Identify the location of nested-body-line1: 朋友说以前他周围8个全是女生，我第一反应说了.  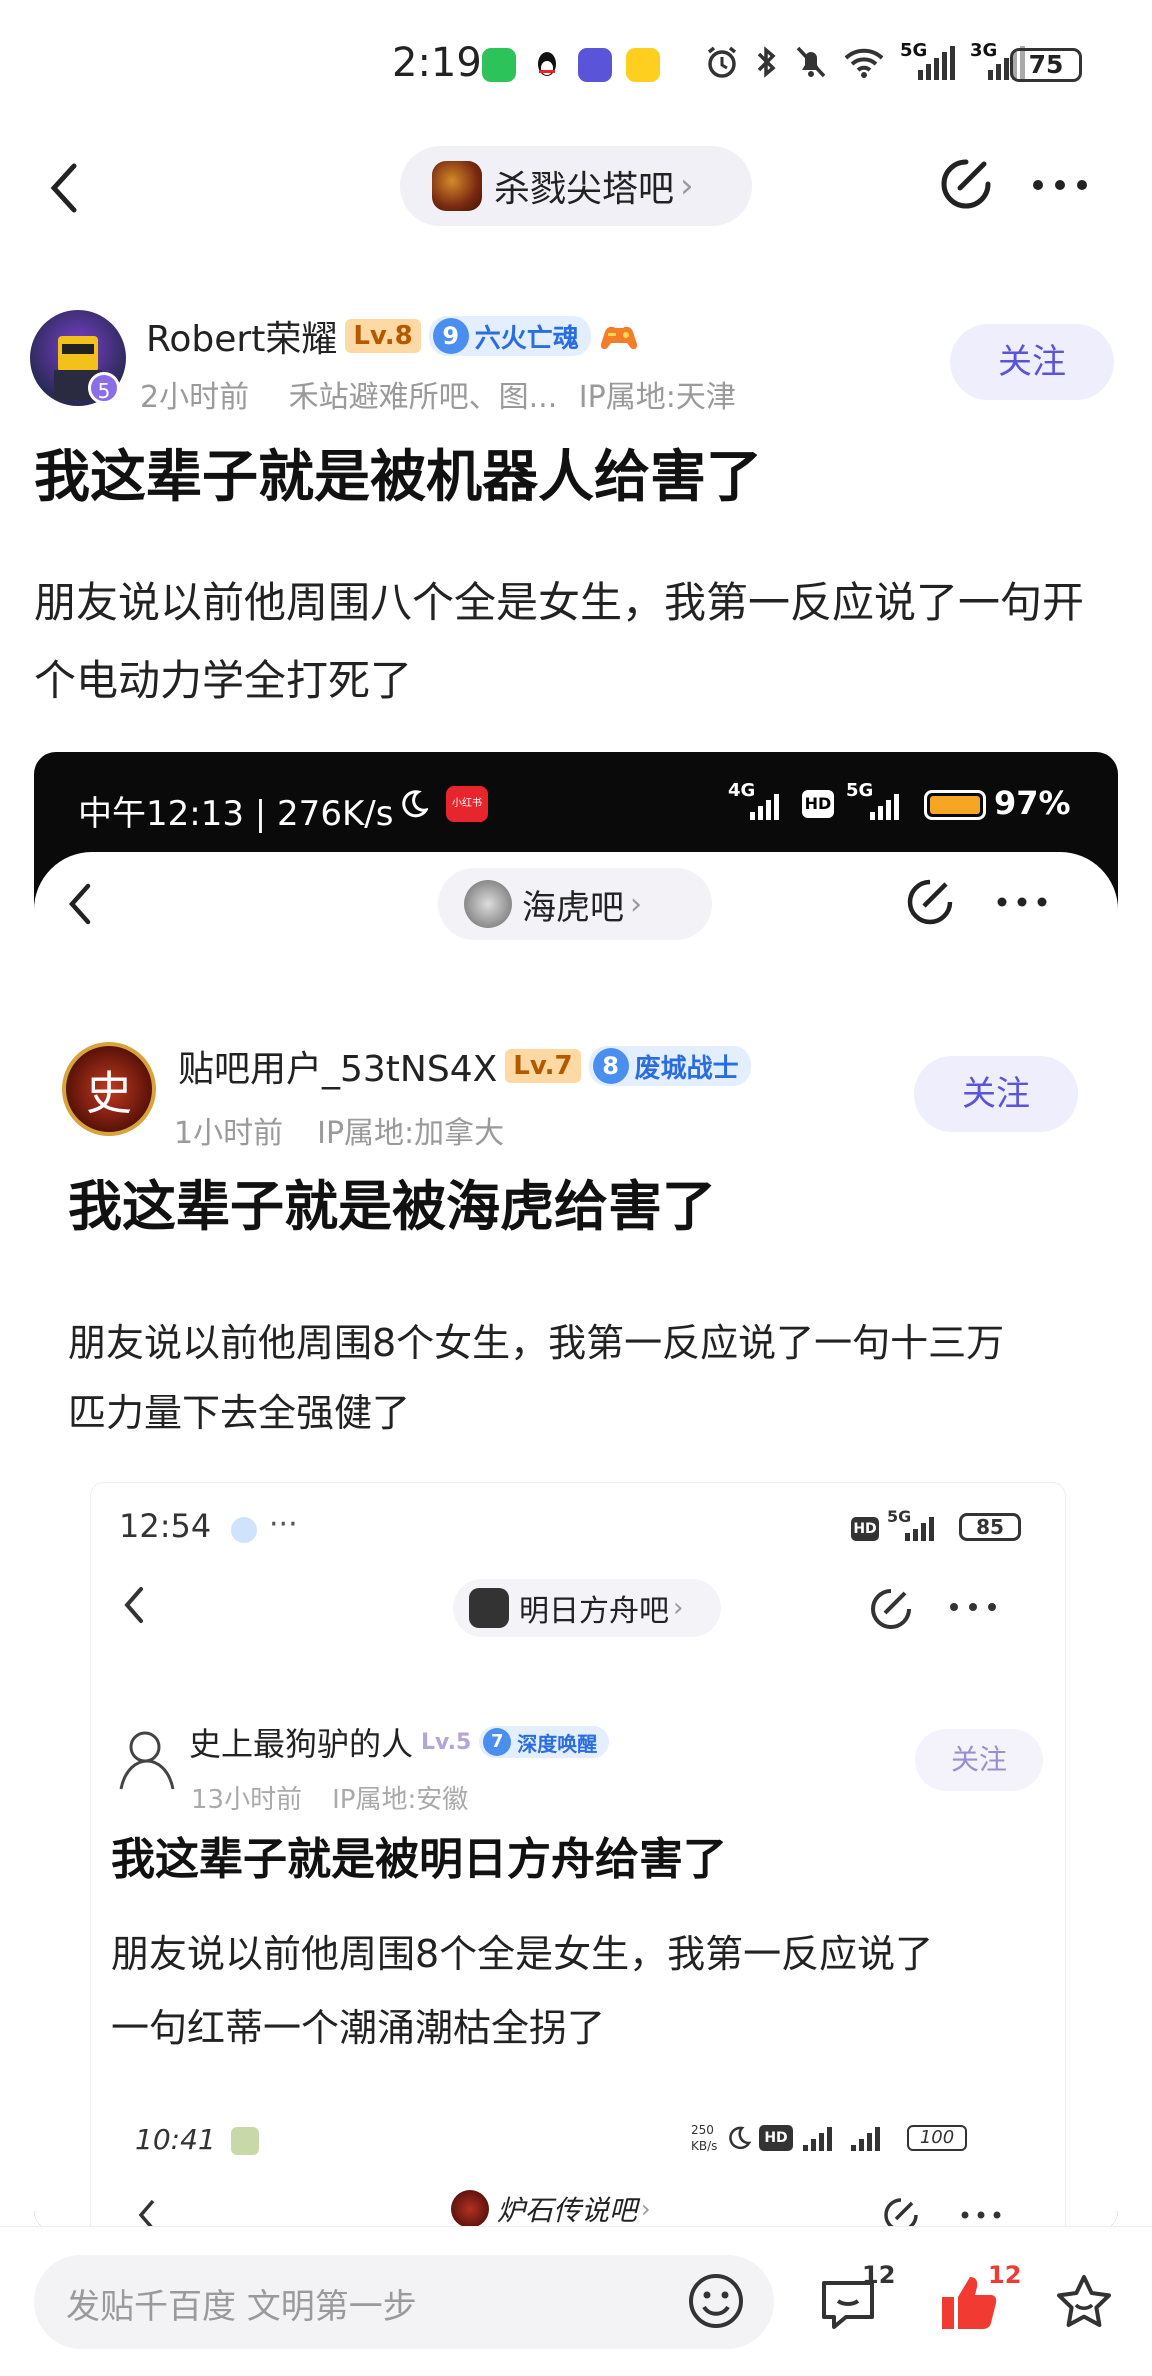
(522, 1954).